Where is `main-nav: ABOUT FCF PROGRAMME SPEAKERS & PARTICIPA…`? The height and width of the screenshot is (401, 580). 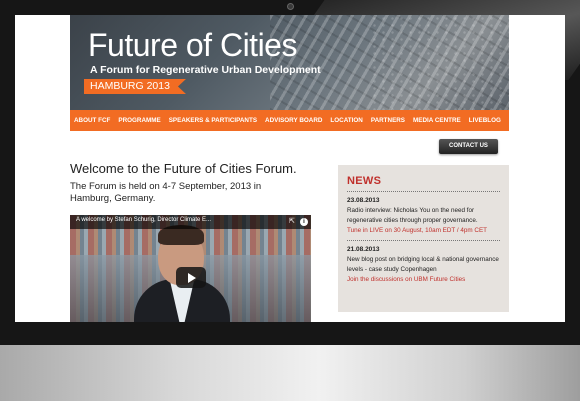
main-nav: ABOUT FCF PROGRAMME SPEAKERS & PARTICIPA… is located at coordinates (289, 120).